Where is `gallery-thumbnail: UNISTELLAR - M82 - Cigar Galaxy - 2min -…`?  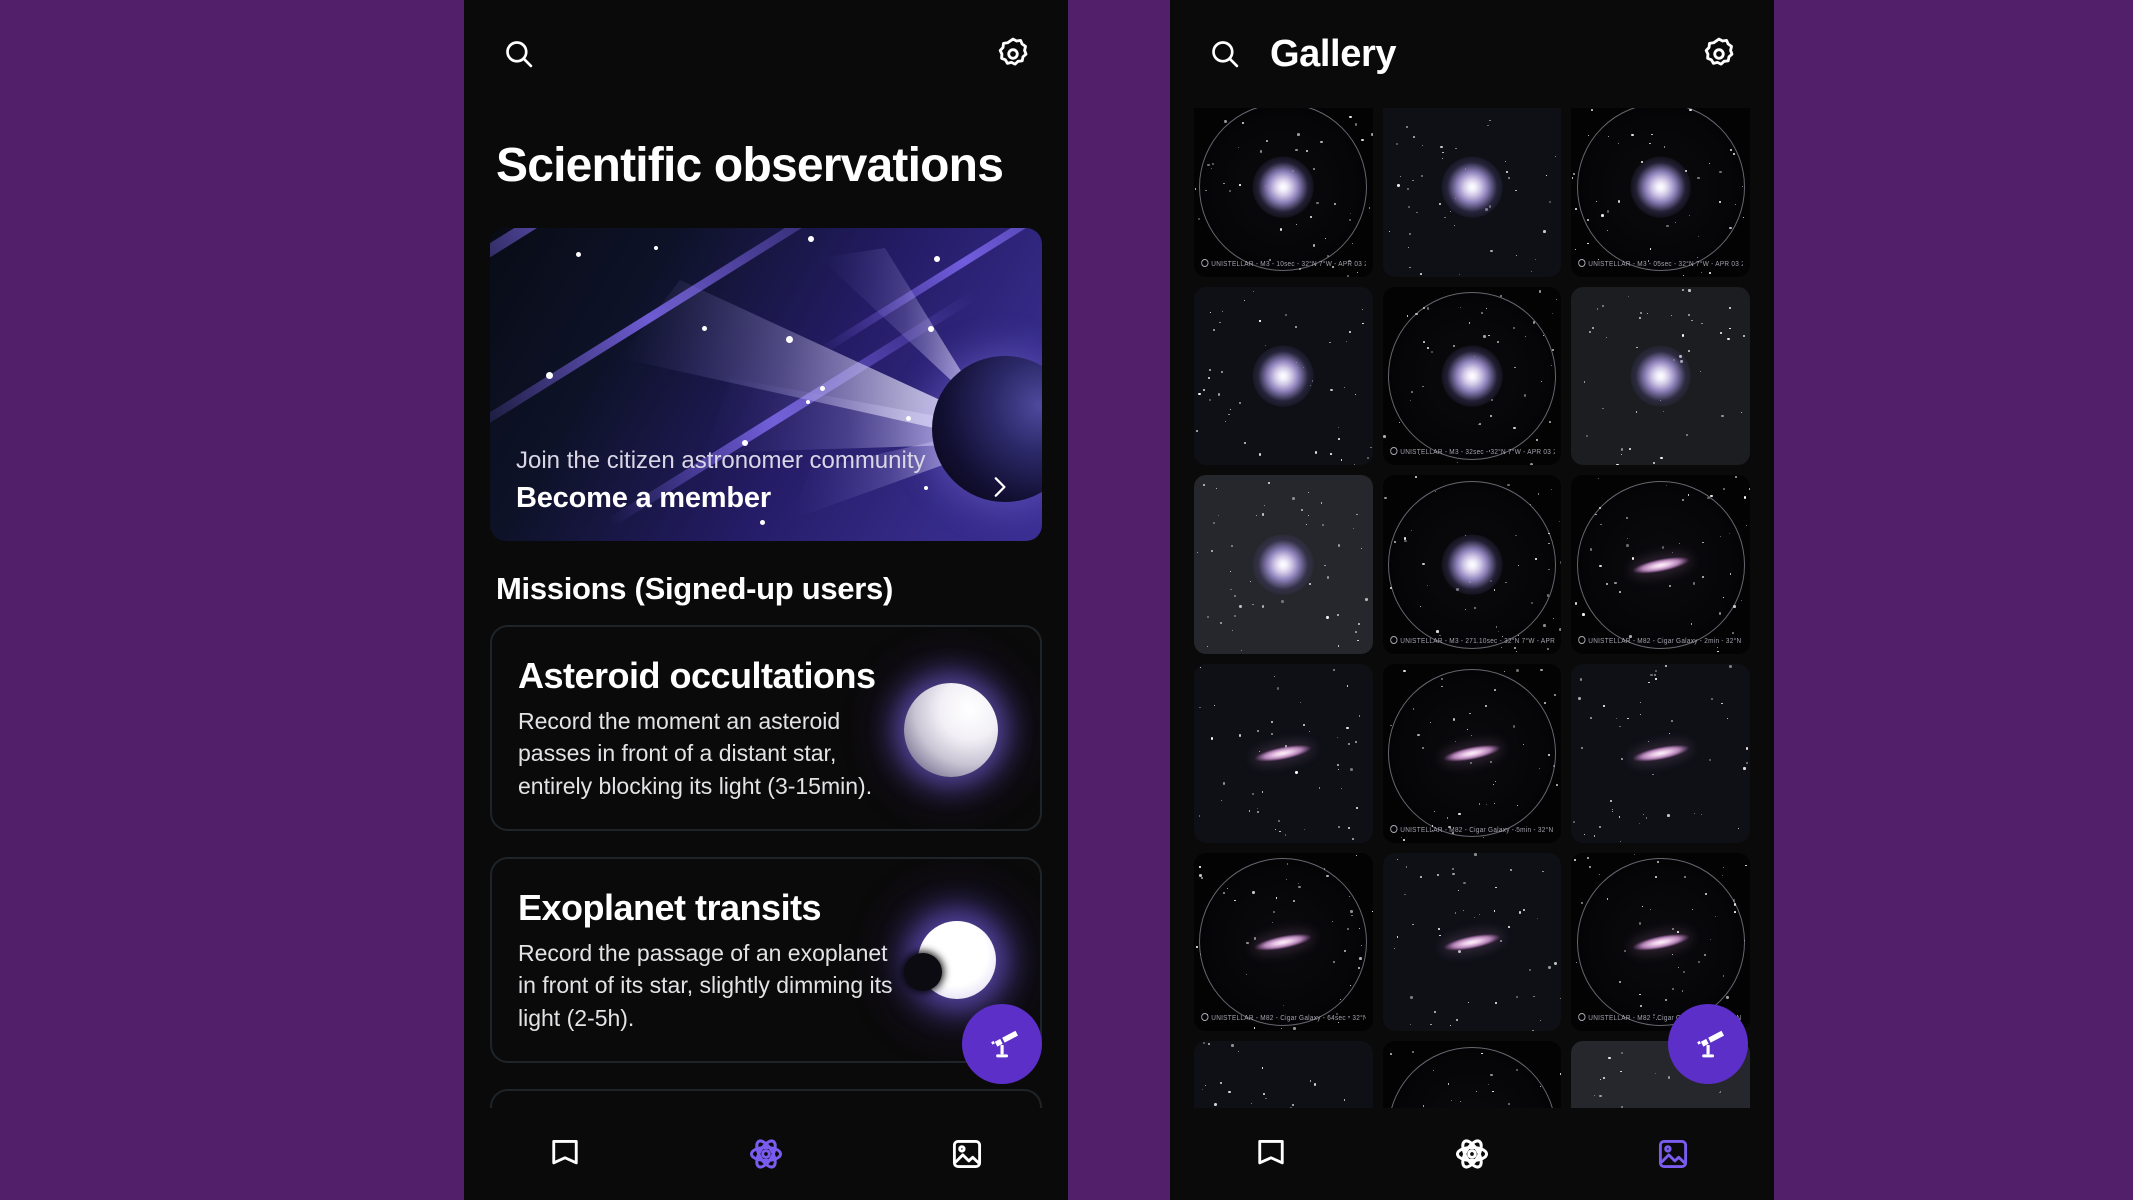 gallery-thumbnail: UNISTELLAR - M82 - Cigar Galaxy - 2min -… is located at coordinates (1660, 565).